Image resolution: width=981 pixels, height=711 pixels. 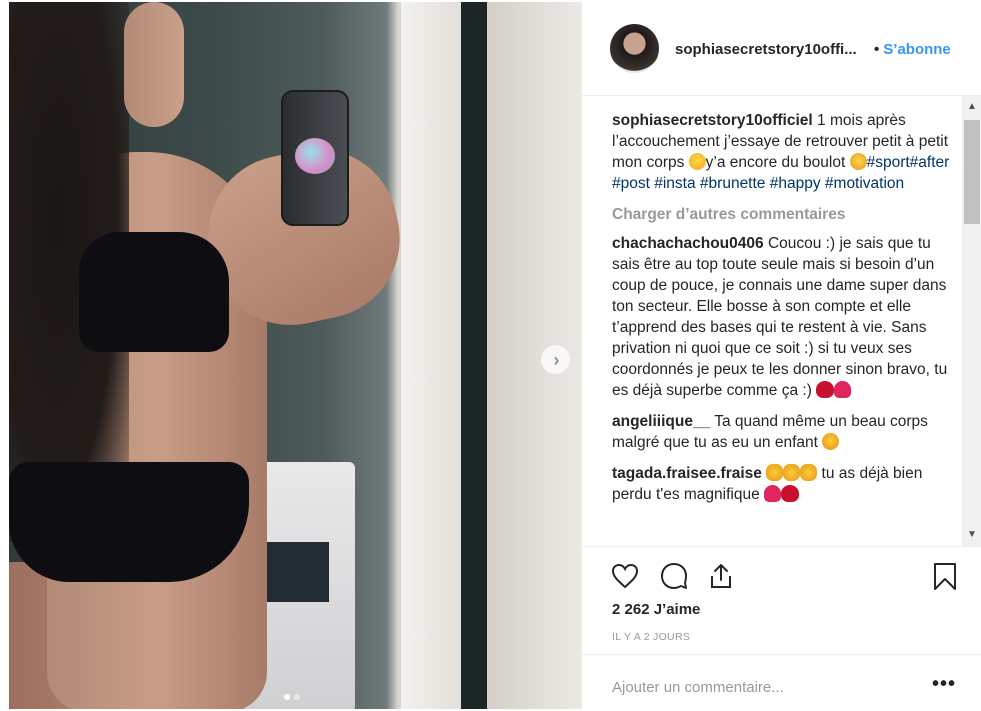 What do you see at coordinates (674, 183) in the screenshot?
I see `hashtag-link: #insta` at bounding box center [674, 183].